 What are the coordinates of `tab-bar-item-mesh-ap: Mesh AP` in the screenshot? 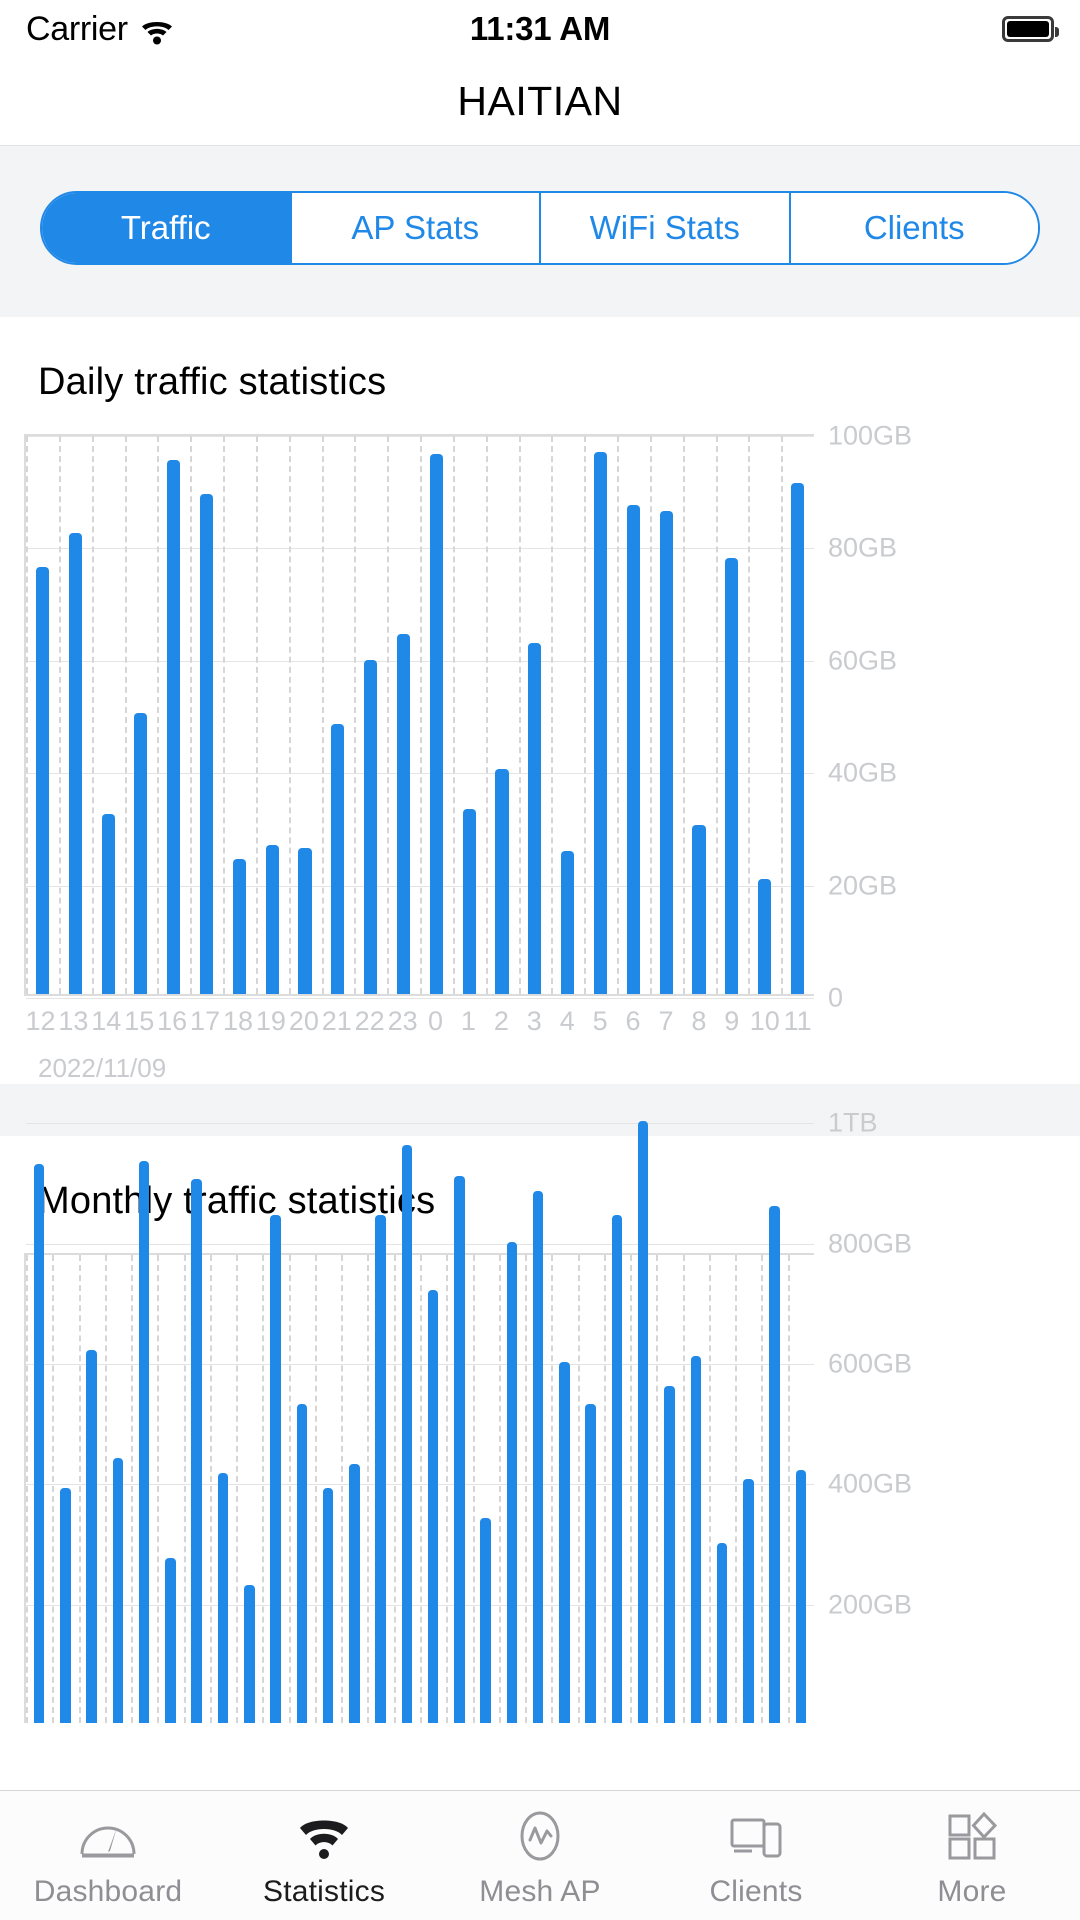 It's located at (540, 1858).